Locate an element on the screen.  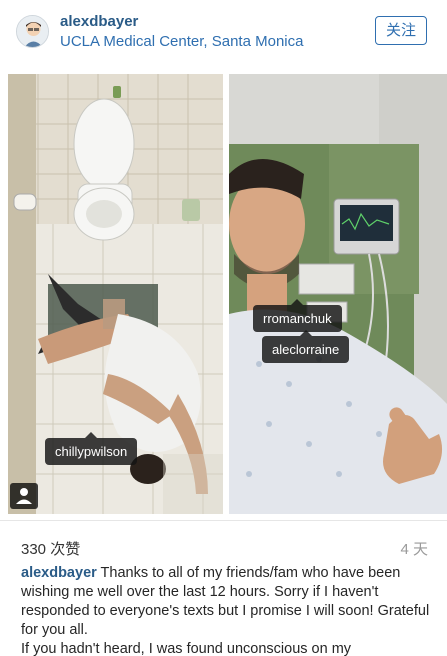
follow-button: 关注 is located at coordinates (401, 30).